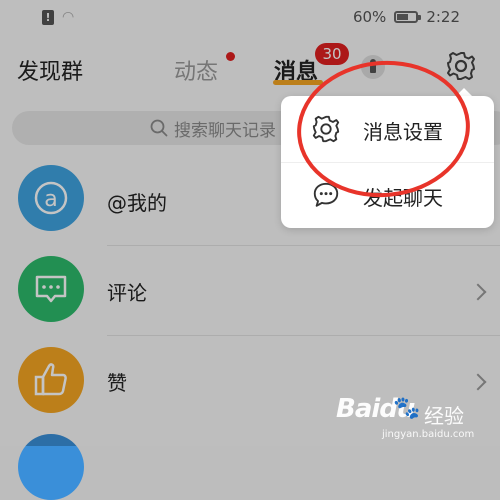 The width and height of the screenshot is (500, 500). Describe the element at coordinates (444, 416) in the screenshot. I see `watermark-product: 经验` at that location.